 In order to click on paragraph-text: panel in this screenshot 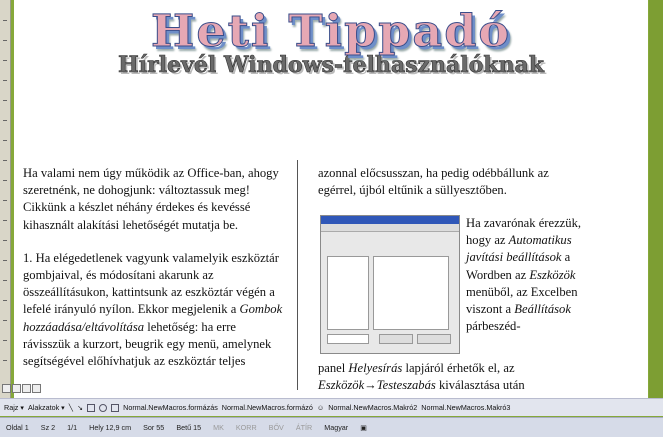, I will do `click(333, 368)`.